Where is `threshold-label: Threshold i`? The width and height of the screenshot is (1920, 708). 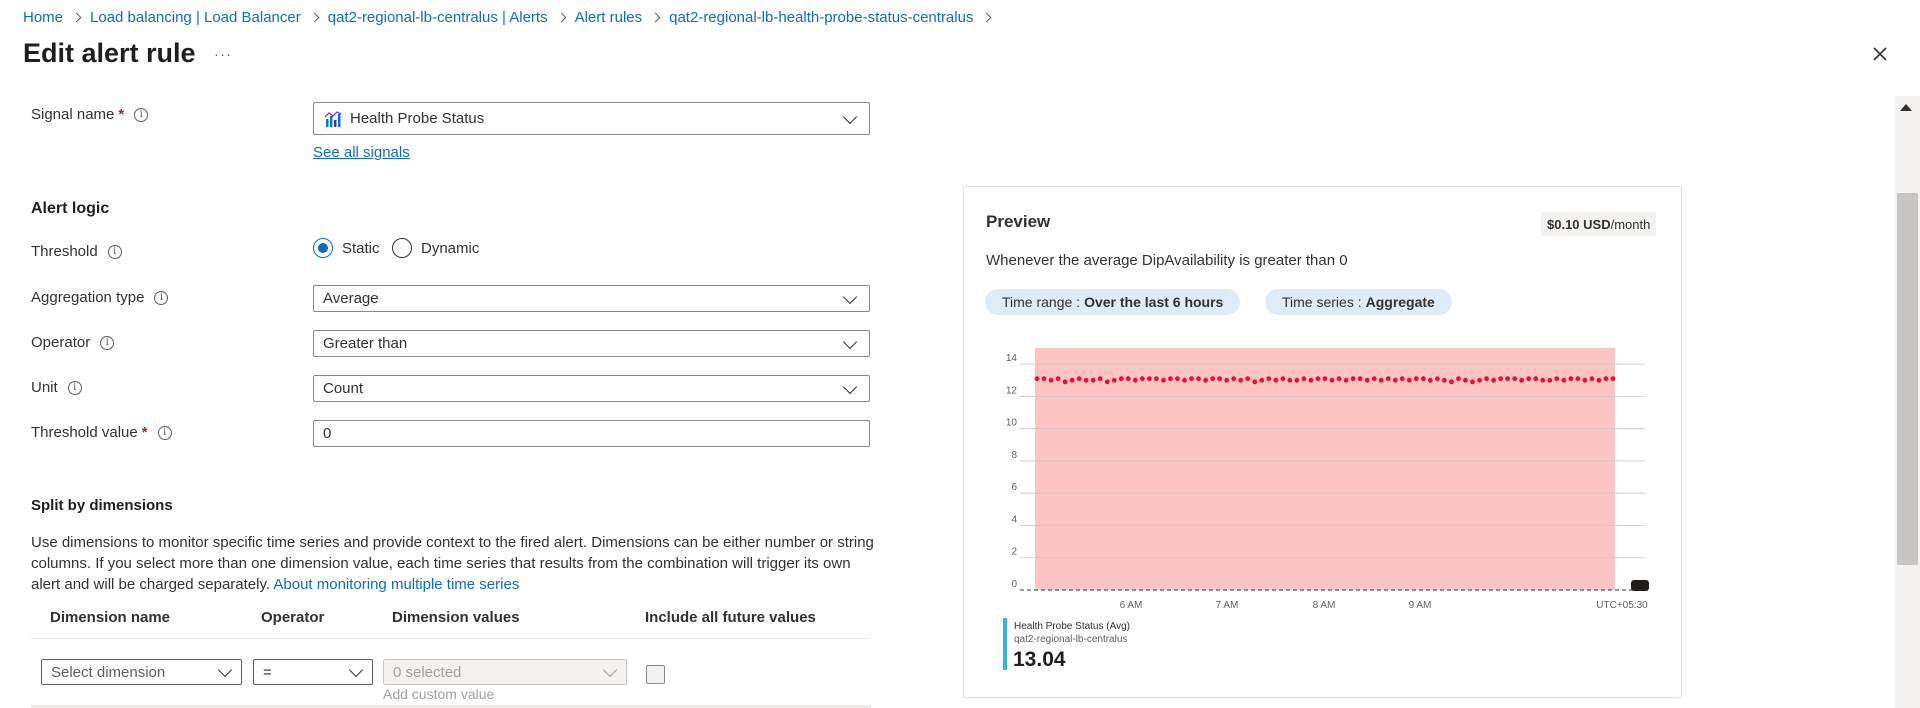
threshold-label: Threshold i is located at coordinates (76, 251).